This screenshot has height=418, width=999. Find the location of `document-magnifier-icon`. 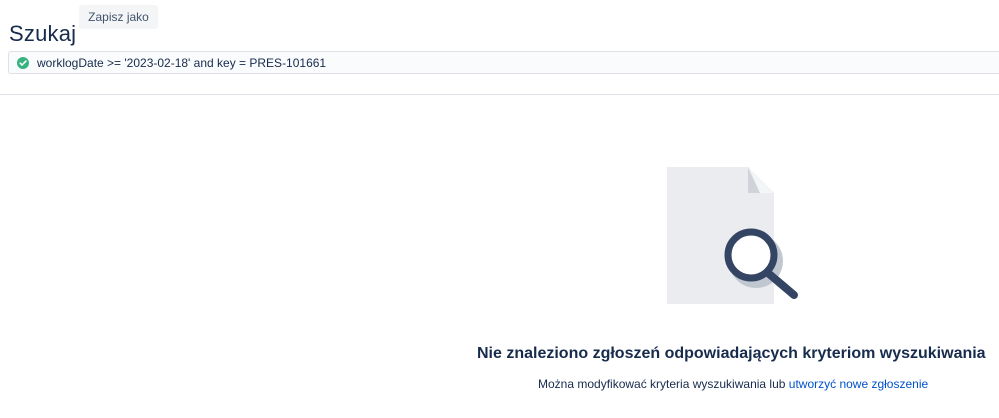

document-magnifier-icon is located at coordinates (734, 236).